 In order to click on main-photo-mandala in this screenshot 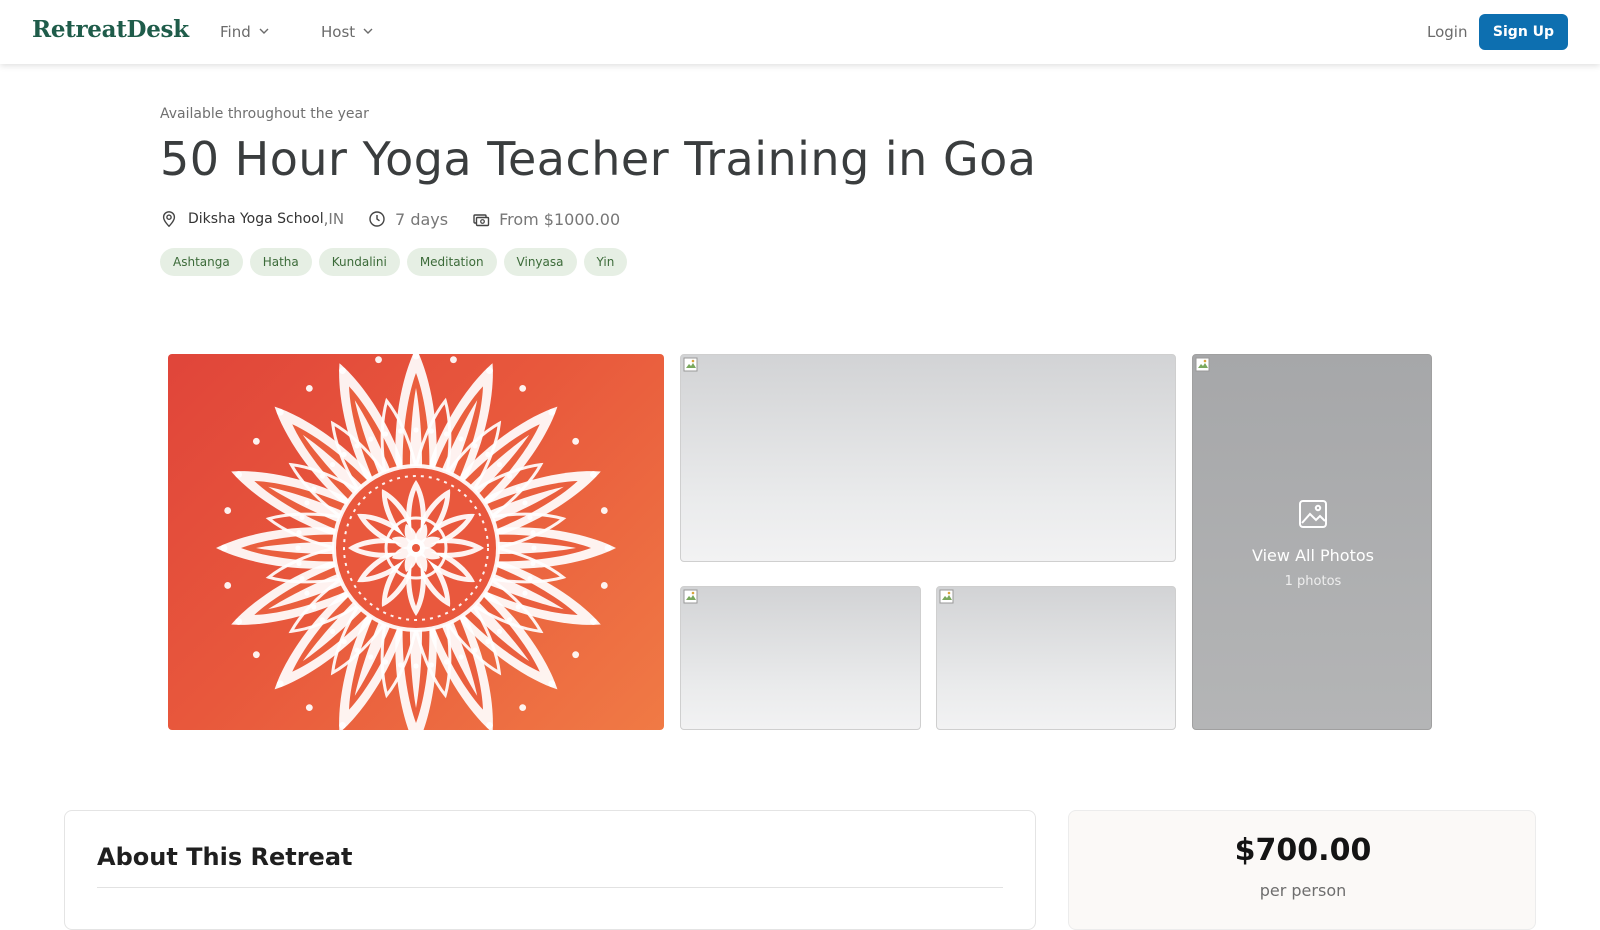, I will do `click(416, 542)`.